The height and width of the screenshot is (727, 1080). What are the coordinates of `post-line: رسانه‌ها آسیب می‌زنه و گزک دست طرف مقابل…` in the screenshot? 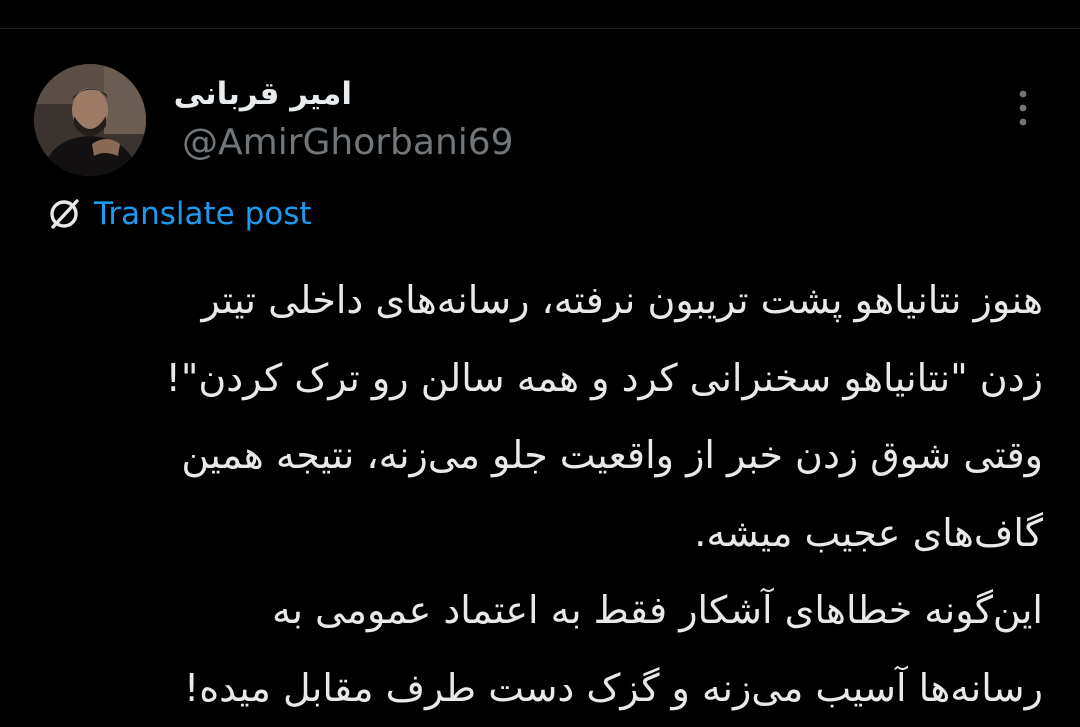 It's located at (541, 688).